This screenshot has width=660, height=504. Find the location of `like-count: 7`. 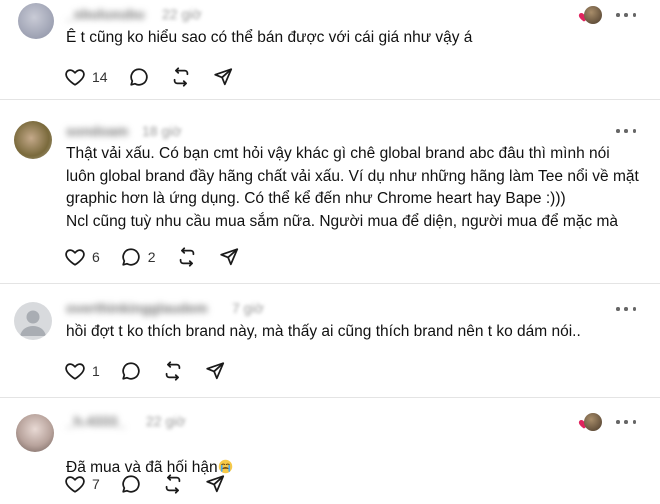

like-count: 7 is located at coordinates (96, 484).